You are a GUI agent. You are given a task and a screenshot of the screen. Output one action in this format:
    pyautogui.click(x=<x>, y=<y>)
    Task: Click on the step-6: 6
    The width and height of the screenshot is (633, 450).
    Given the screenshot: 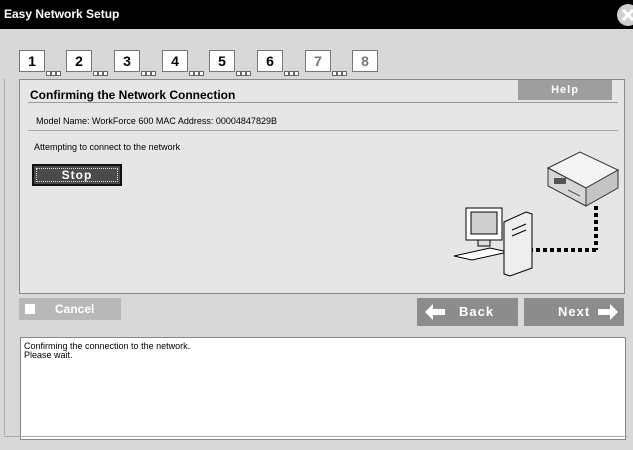 What is the action you would take?
    pyautogui.click(x=270, y=61)
    